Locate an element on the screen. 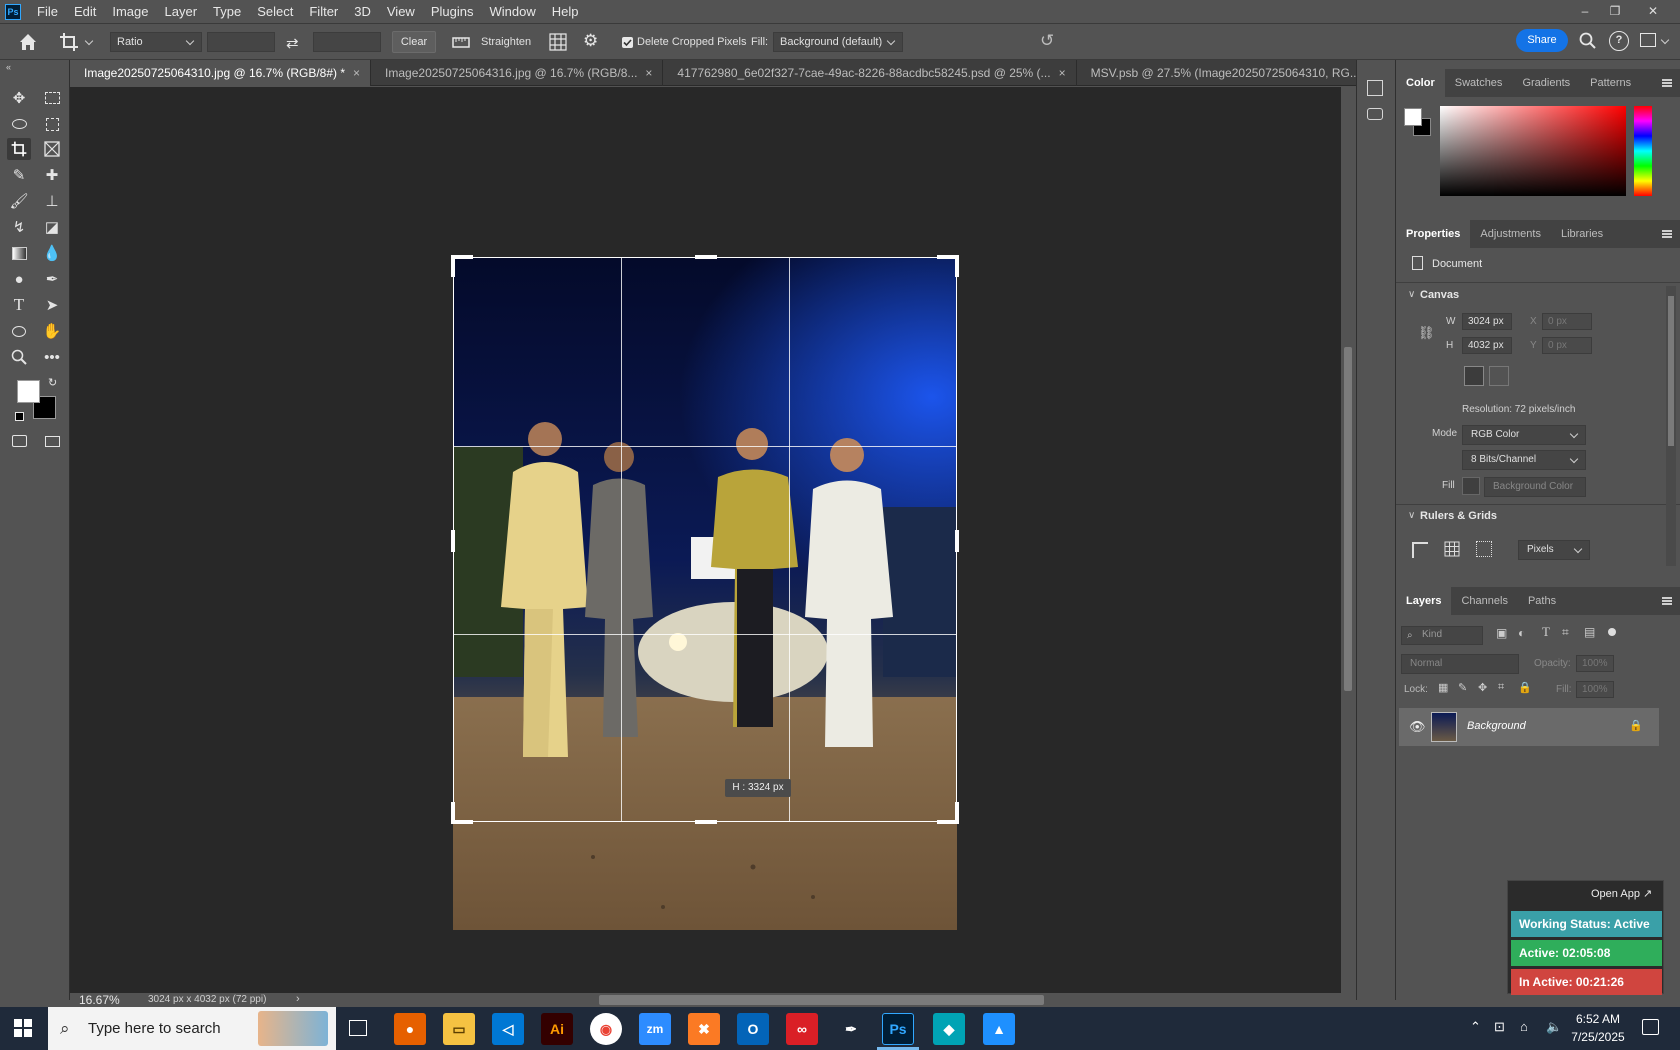  menu-layer: Layer is located at coordinates (181, 12).